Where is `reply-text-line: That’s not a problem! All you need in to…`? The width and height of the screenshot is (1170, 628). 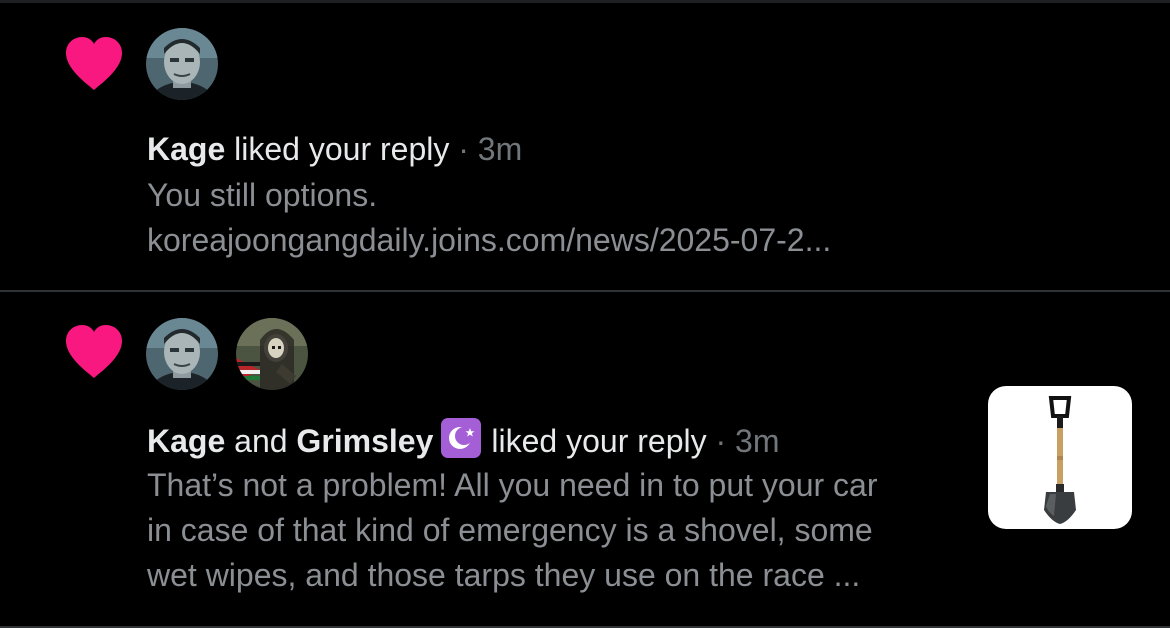 reply-text-line: That’s not a problem! All you need in to… is located at coordinates (512, 485).